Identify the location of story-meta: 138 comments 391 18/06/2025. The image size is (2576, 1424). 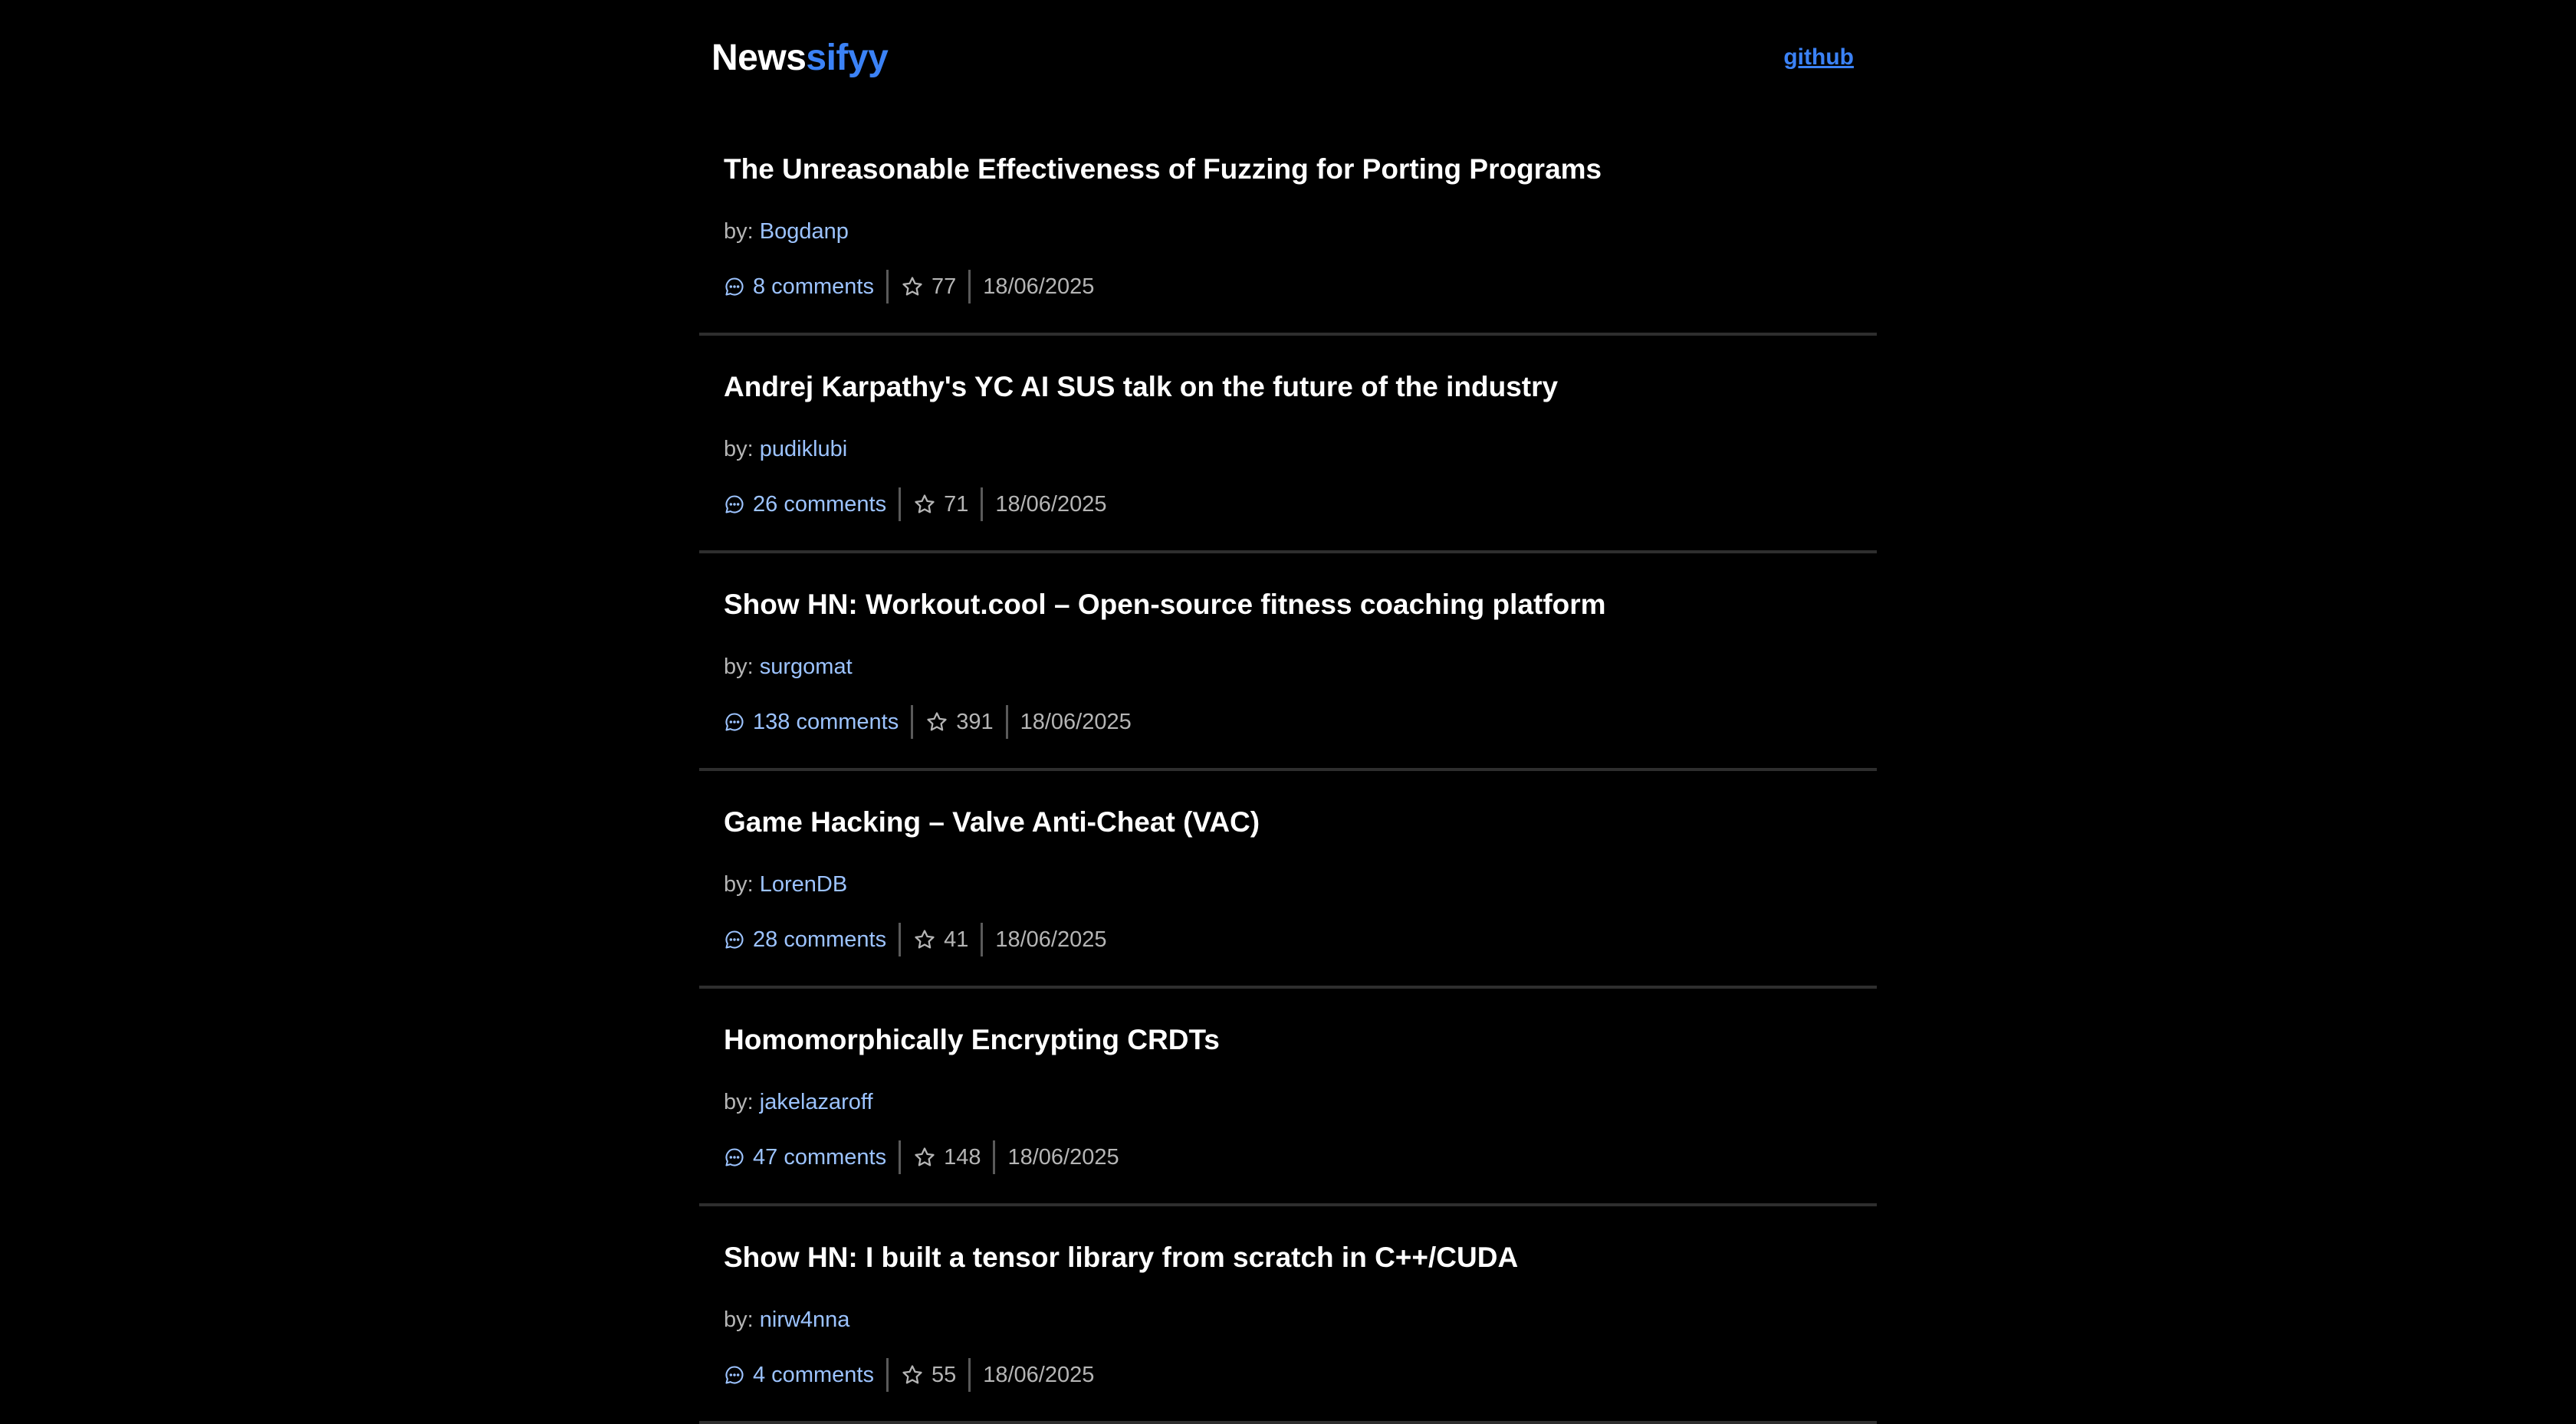
(928, 722).